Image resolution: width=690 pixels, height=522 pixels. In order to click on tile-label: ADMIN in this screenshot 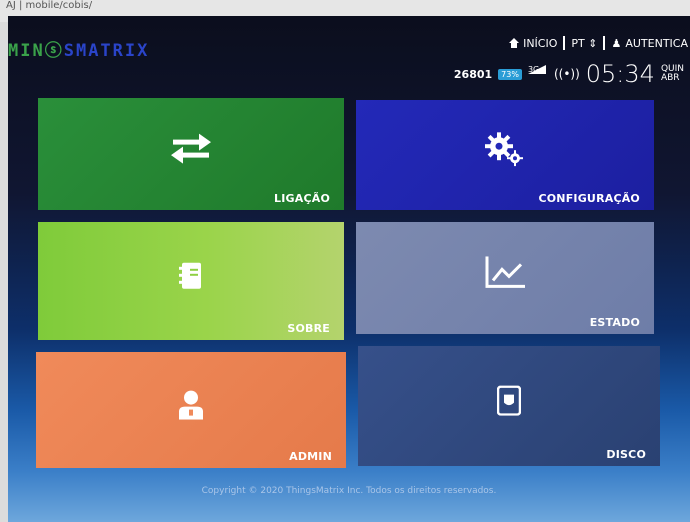, I will do `click(310, 456)`.